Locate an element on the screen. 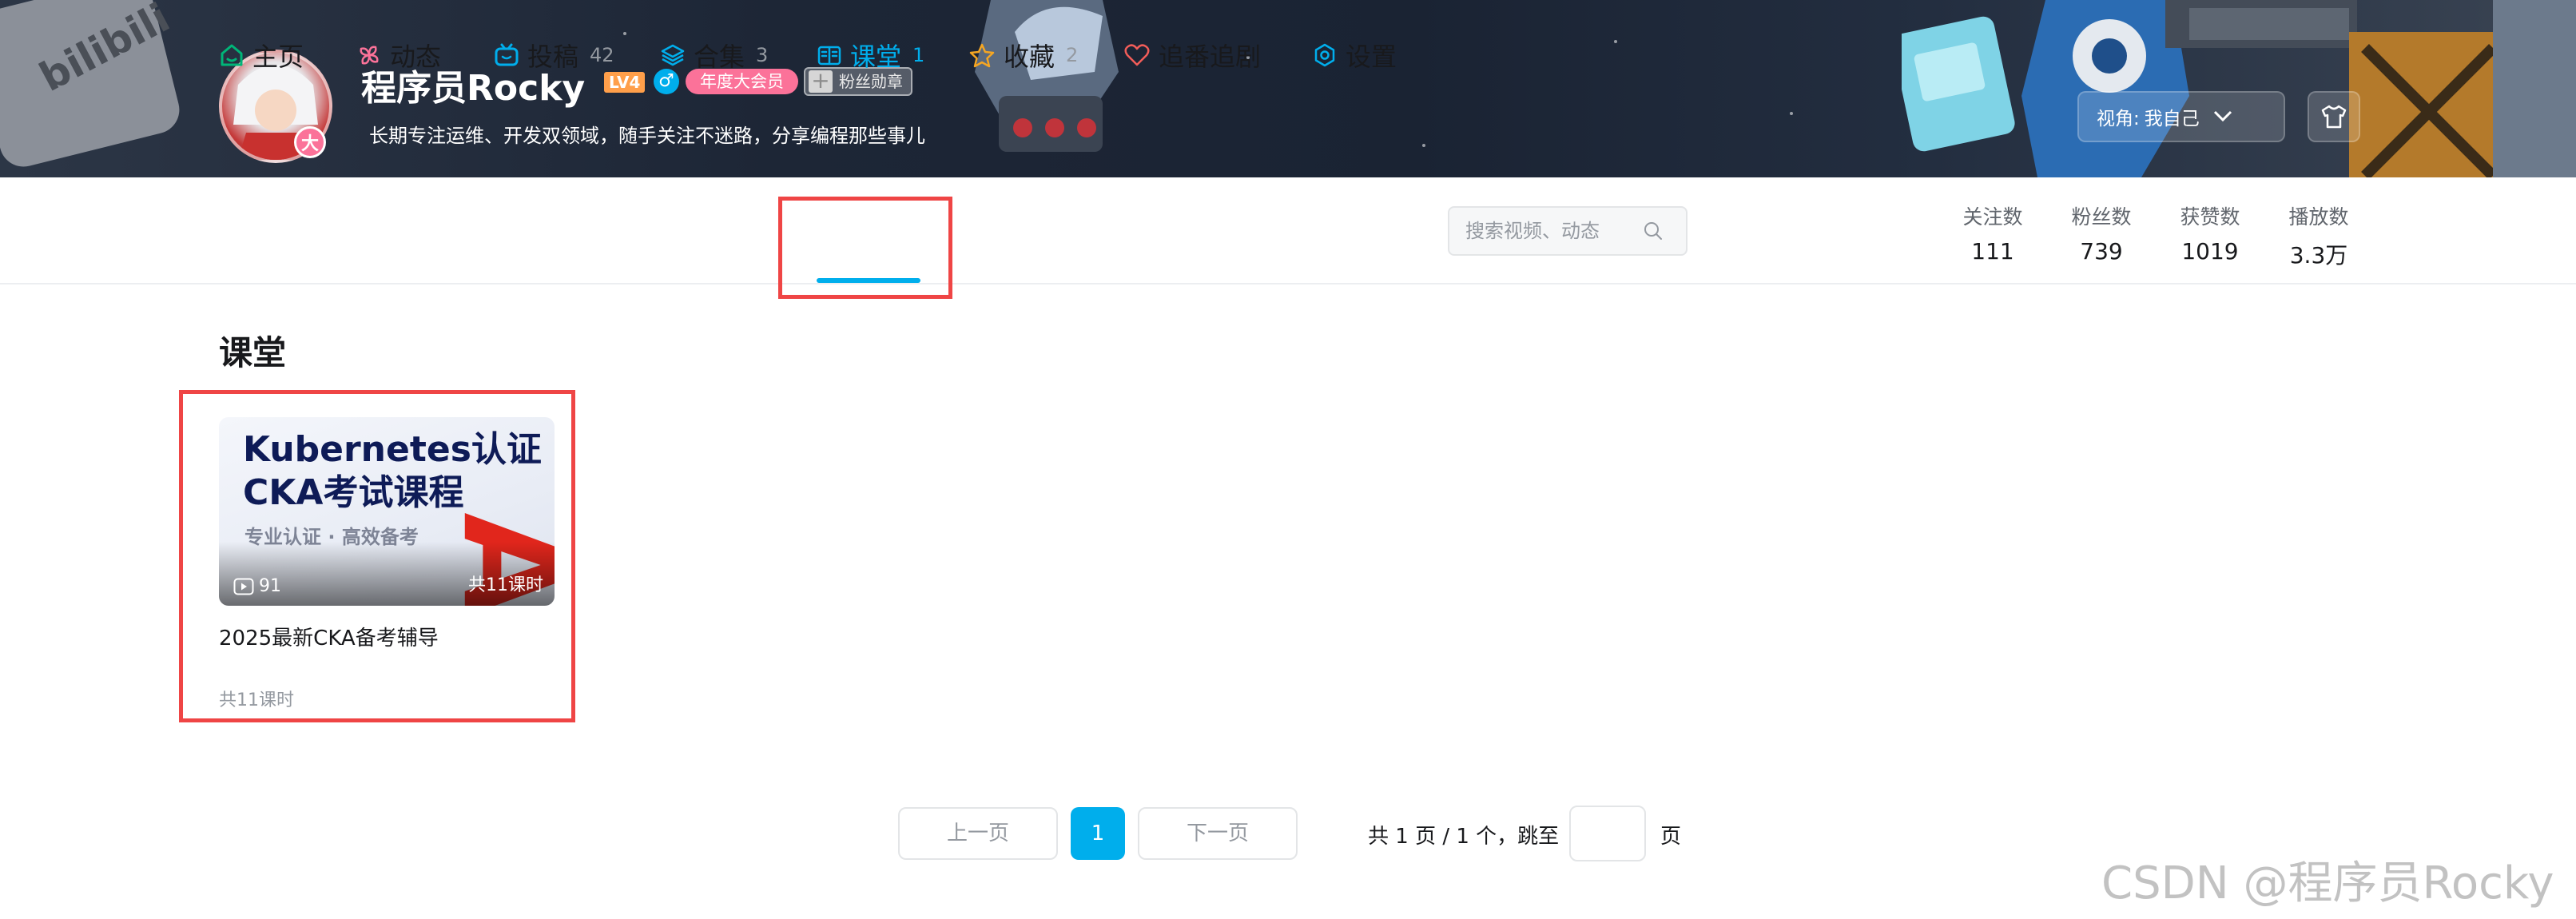 The image size is (2576, 919). avatar-badge: 大 is located at coordinates (310, 142).